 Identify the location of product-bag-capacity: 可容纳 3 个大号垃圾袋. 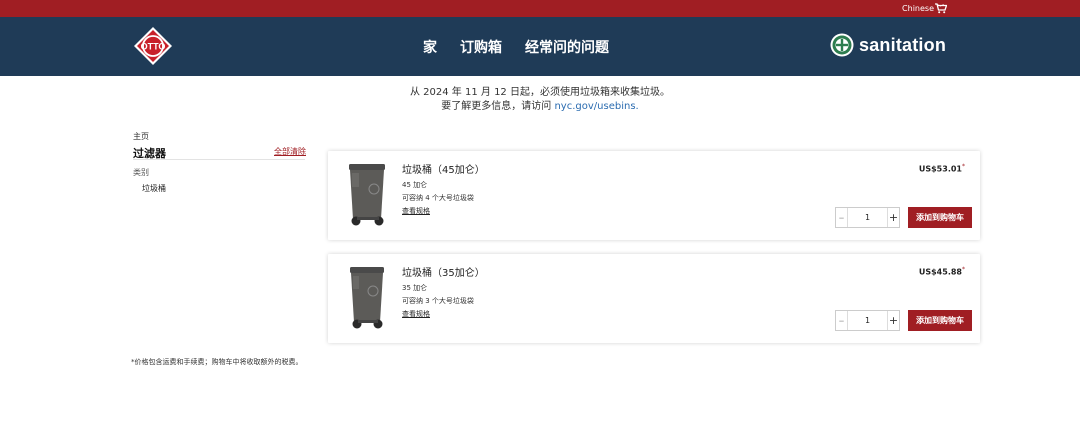
(438, 301).